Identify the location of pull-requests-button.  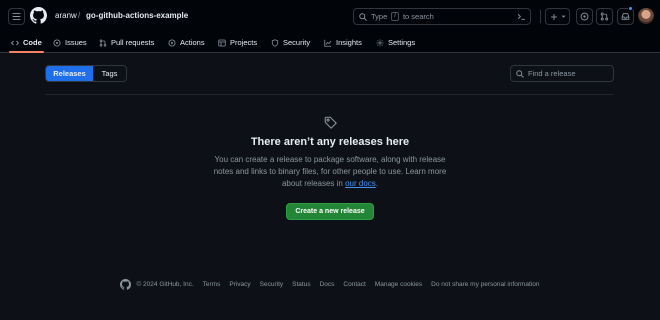
(604, 16).